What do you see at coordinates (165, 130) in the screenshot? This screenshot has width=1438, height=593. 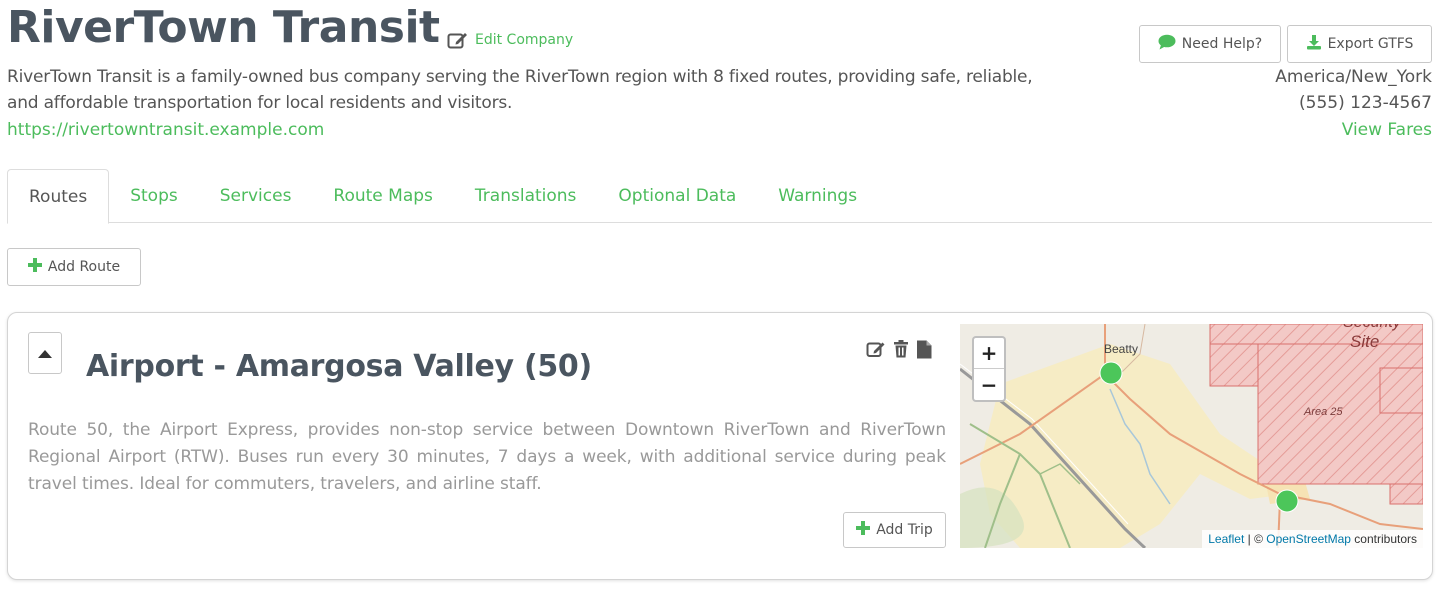 I see `company-url-link: https://rivertowntransit.example.com` at bounding box center [165, 130].